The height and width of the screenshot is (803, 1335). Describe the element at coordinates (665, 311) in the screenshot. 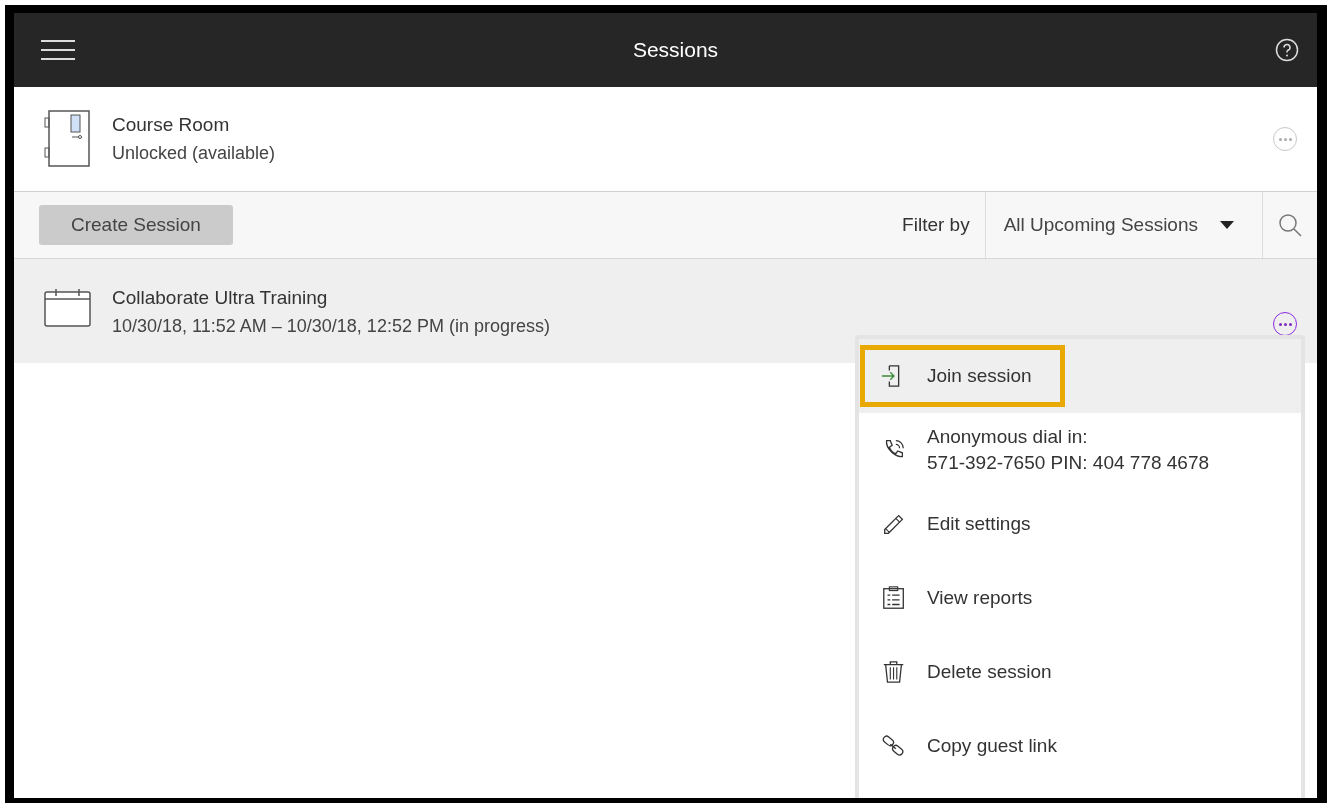

I see `session-row: Collaborate Ultra Training 10/30/18, 11:52 AM – 10/30/18, 12:52 PM (in progress)` at that location.